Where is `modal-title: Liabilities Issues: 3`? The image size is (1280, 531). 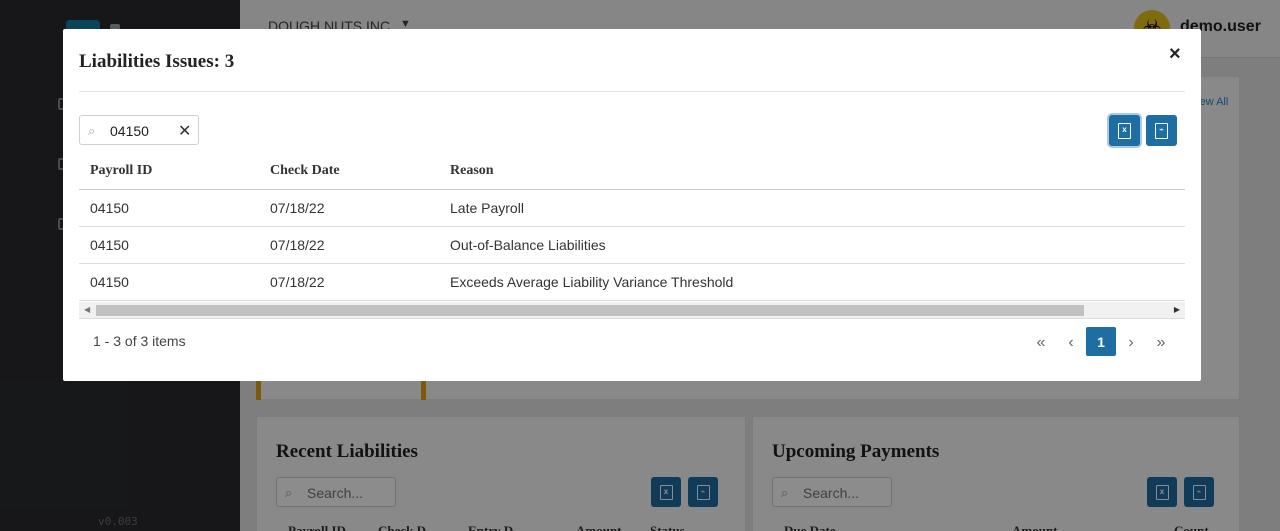
modal-title: Liabilities Issues: 3 is located at coordinates (157, 61).